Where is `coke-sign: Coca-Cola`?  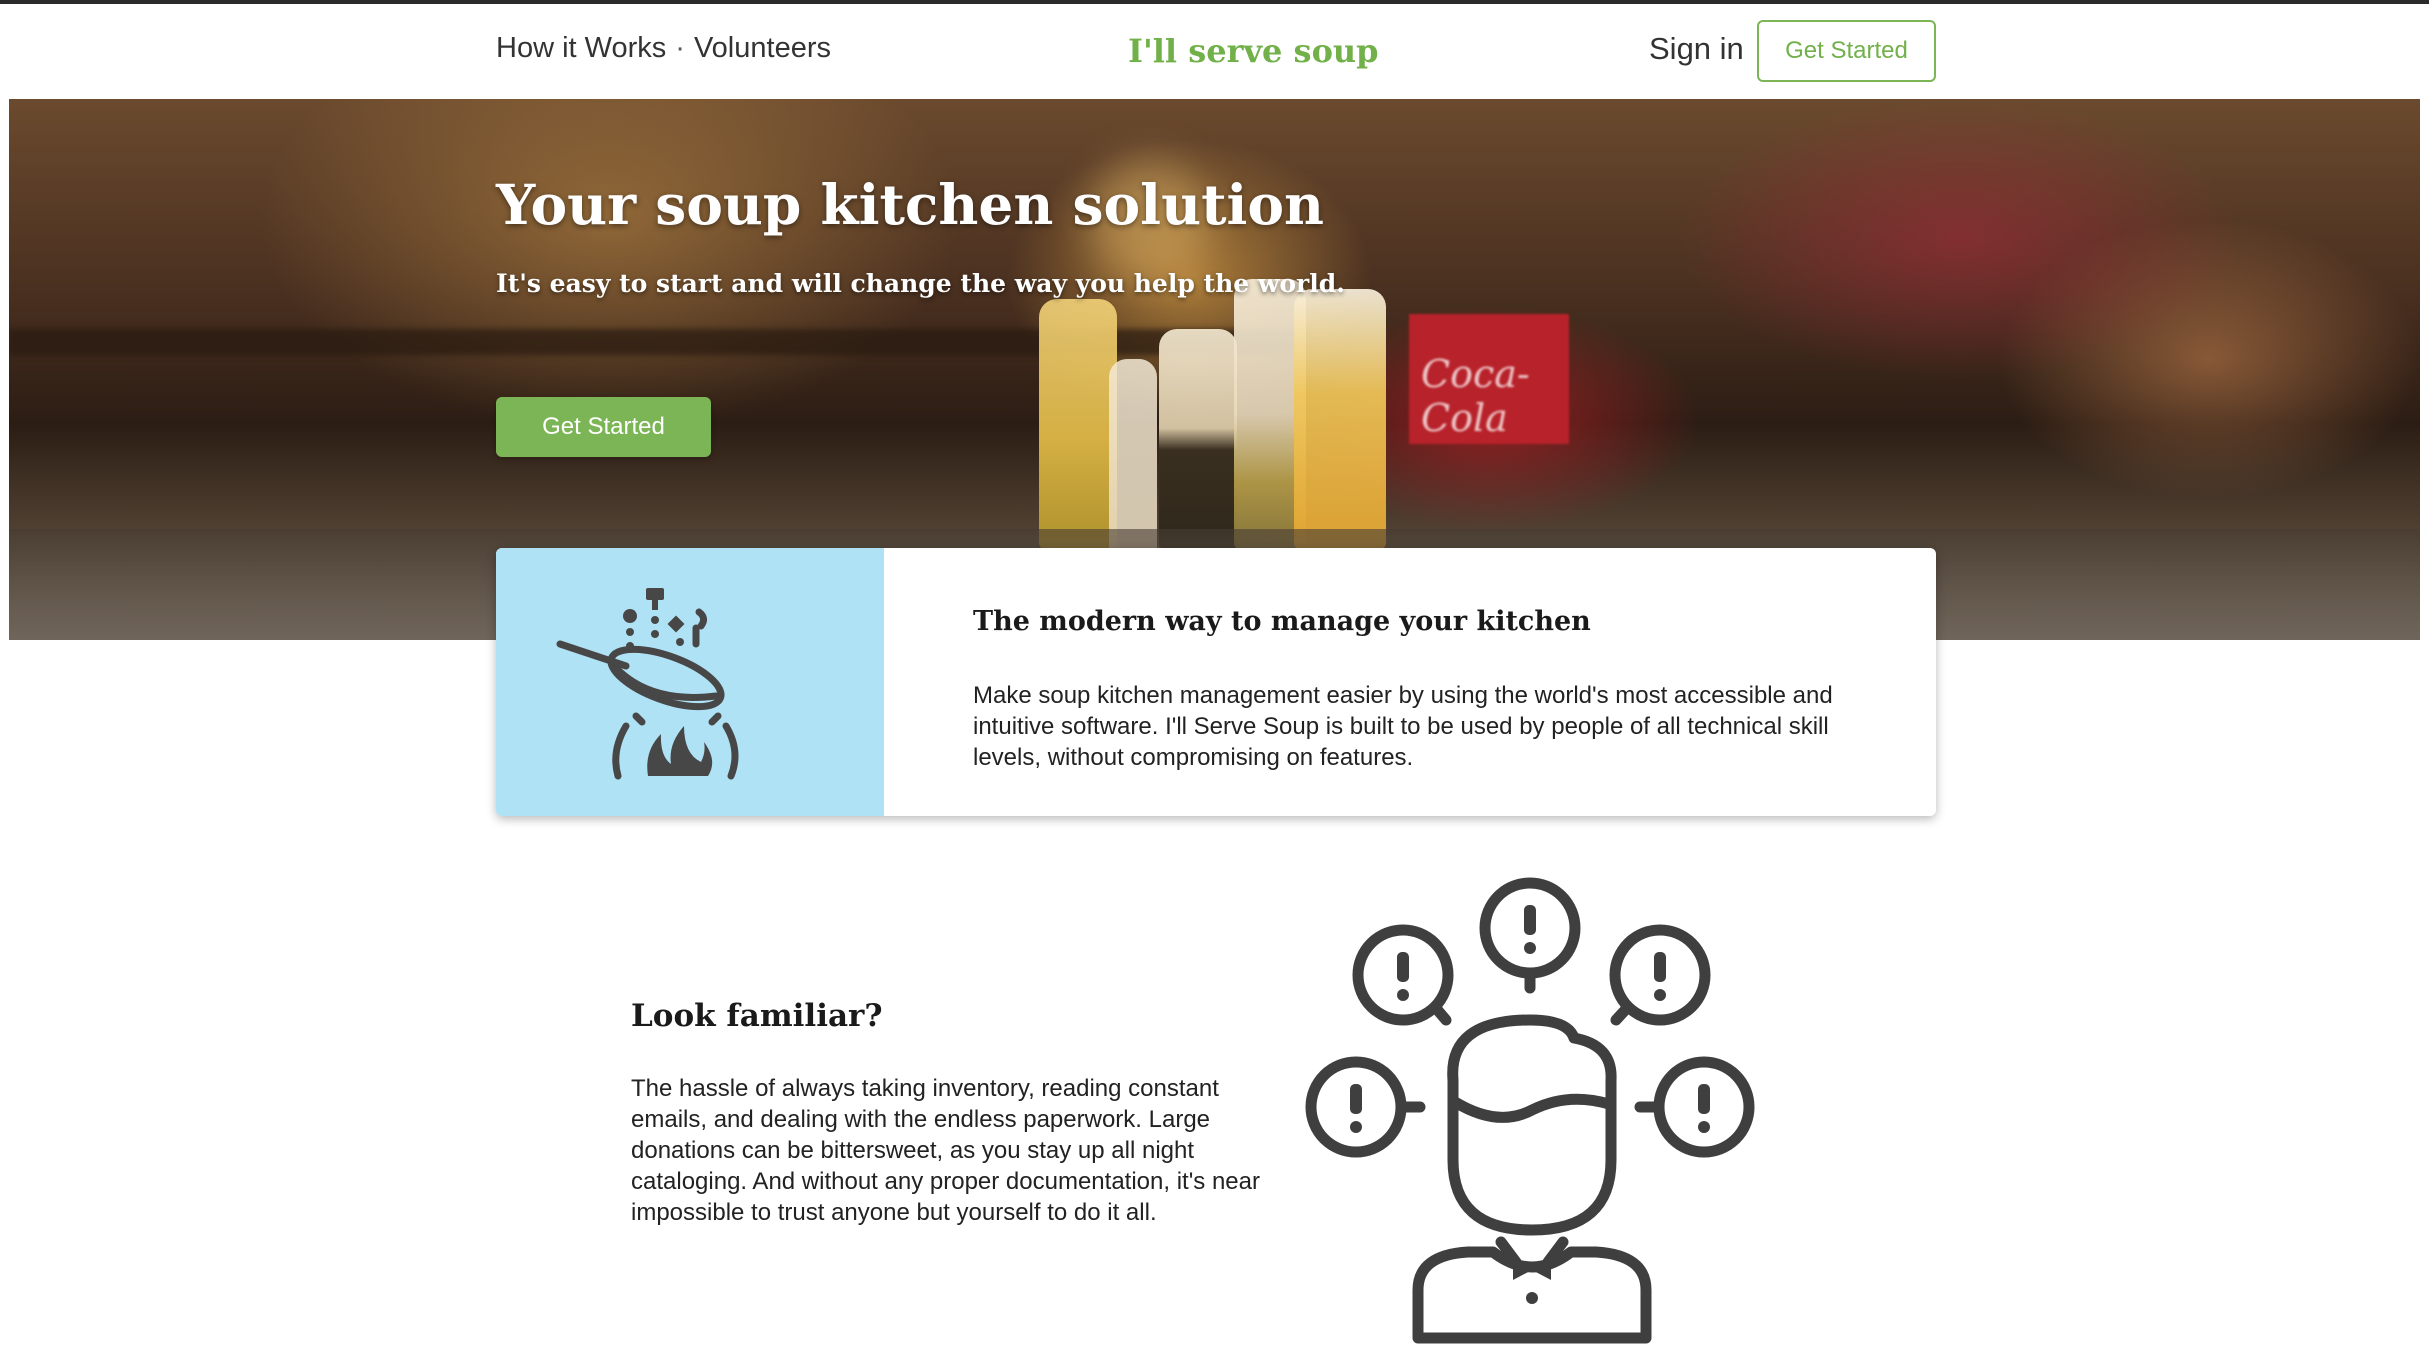
coke-sign: Coca-Cola is located at coordinates (1489, 379).